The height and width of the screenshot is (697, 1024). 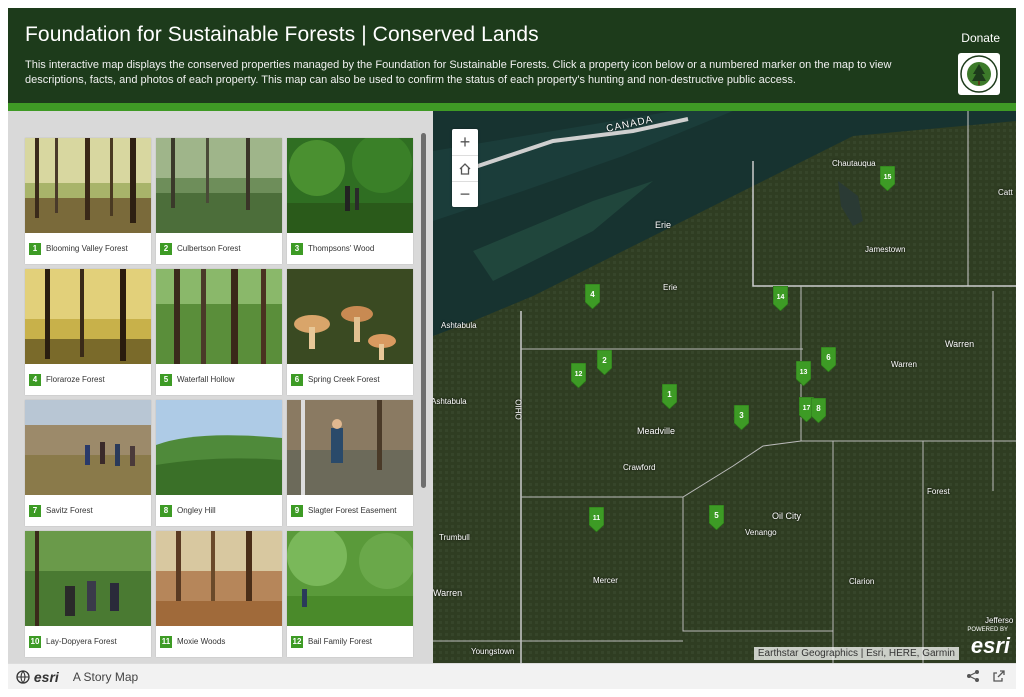 I want to click on map-marker-number: 8, so click(x=818, y=408).